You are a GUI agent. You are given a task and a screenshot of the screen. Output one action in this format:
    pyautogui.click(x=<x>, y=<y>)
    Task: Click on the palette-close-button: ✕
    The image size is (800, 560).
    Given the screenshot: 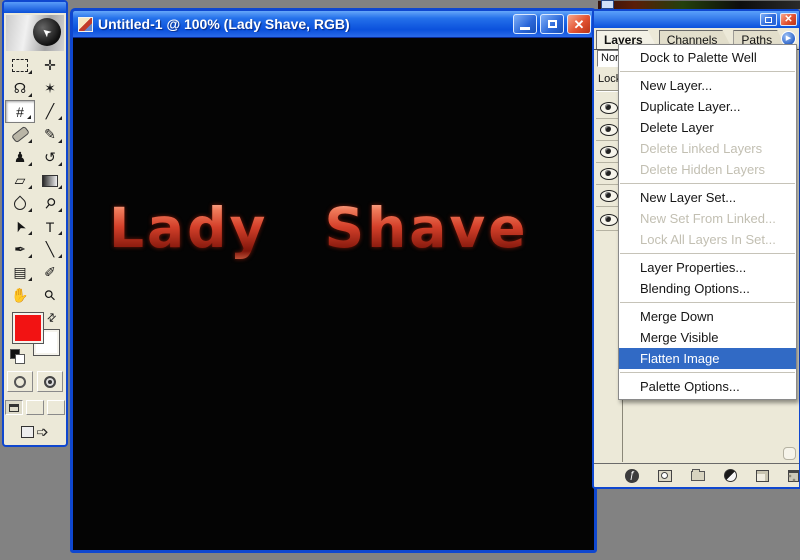 What is the action you would take?
    pyautogui.click(x=788, y=19)
    